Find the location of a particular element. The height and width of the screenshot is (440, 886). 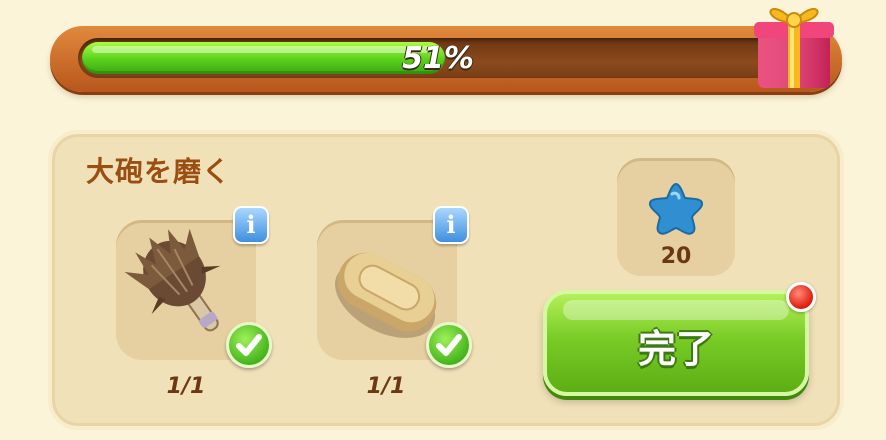

complete-button: 完了 is located at coordinates (676, 343).